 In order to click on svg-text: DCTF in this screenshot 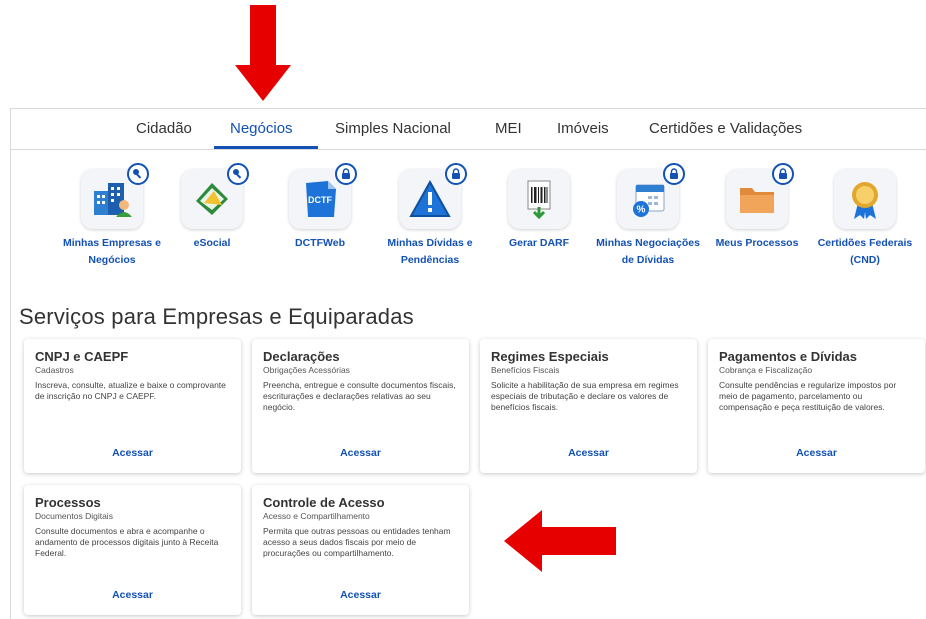, I will do `click(320, 200)`.